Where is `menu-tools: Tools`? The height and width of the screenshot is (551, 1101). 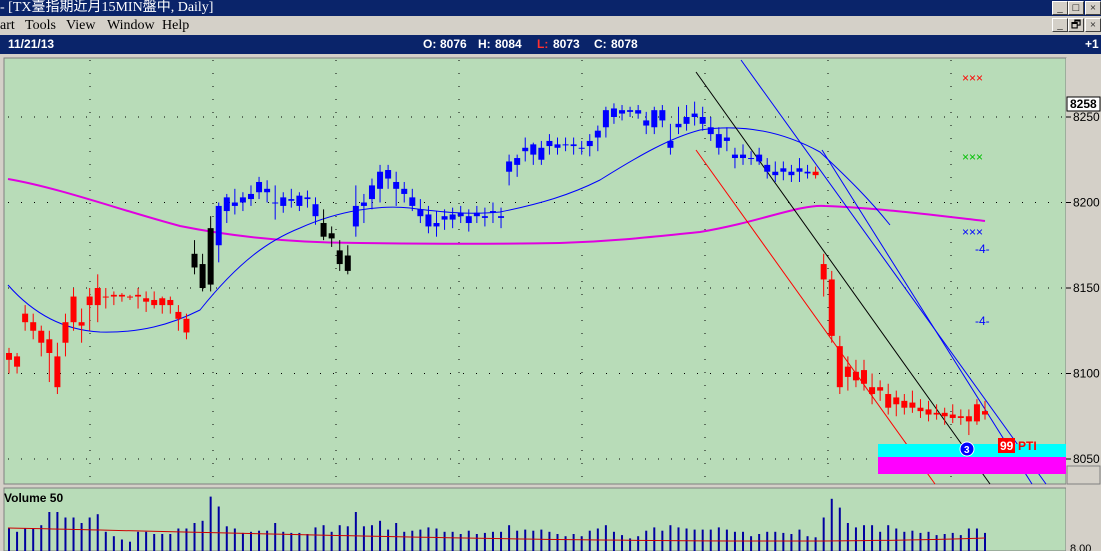 menu-tools: Tools is located at coordinates (40, 25).